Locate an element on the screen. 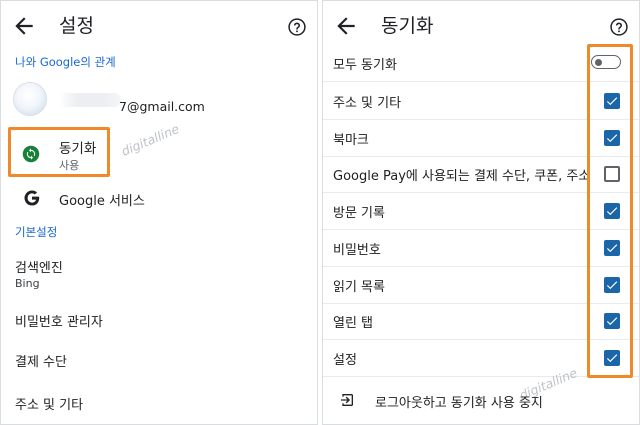 The width and height of the screenshot is (640, 425). page-title: 동기화 is located at coordinates (407, 26).